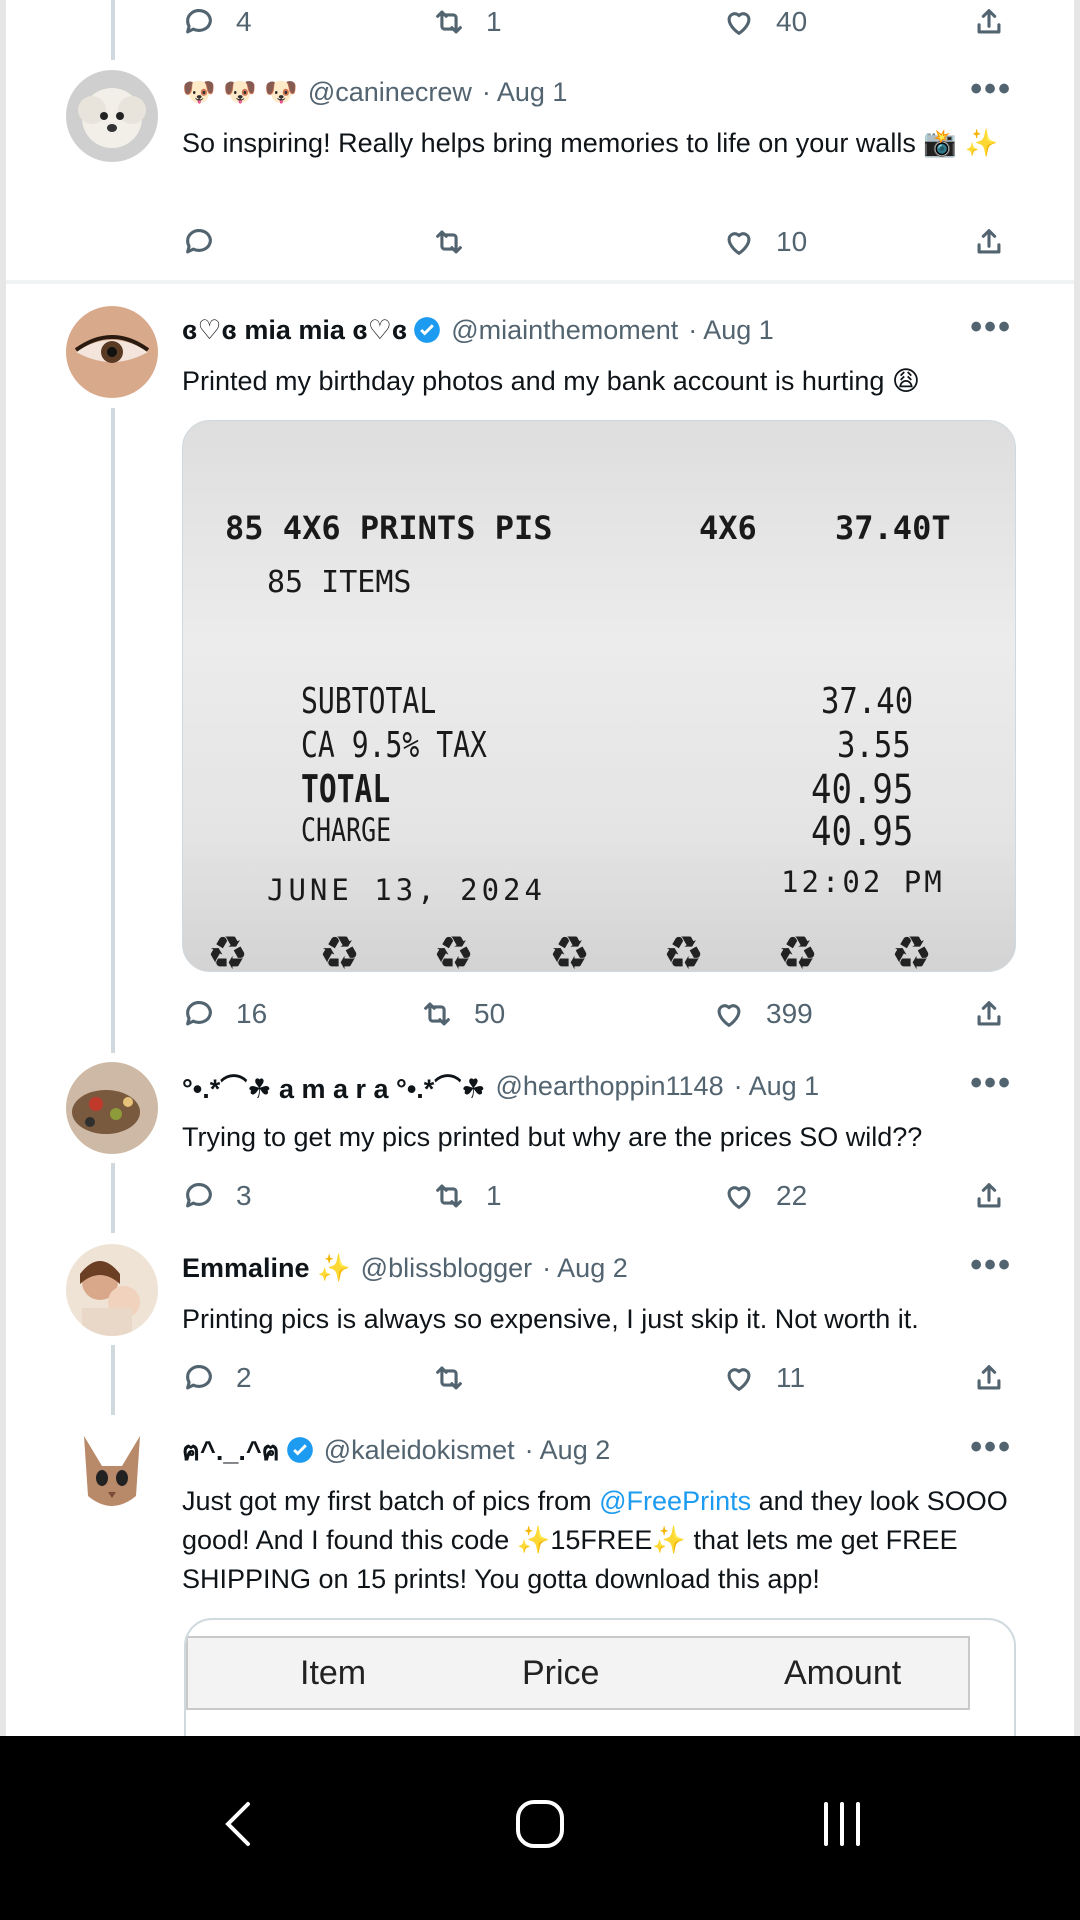  I want to click on back-button, so click(238, 1824).